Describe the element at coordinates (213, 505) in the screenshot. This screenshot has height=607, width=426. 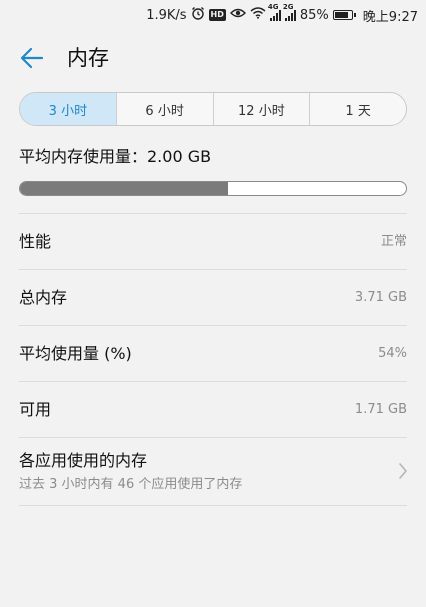
I see `divider` at that location.